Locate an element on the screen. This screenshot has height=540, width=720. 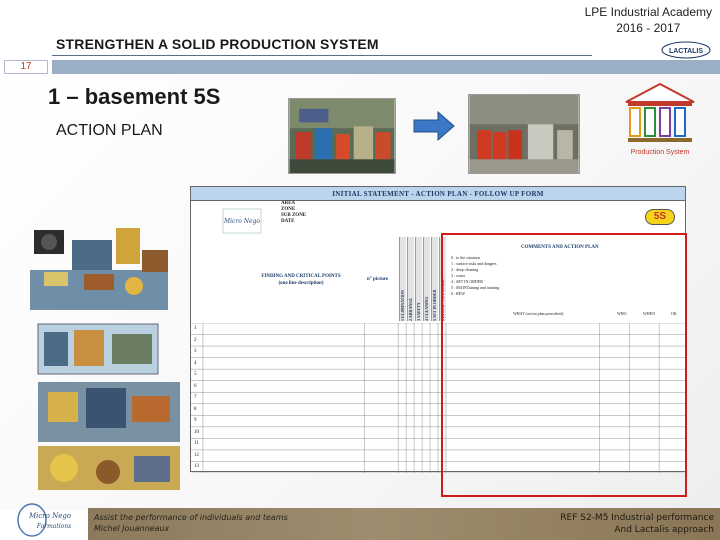
vertical-header-4: 4 CLEANING is located at coordinates (426, 308).